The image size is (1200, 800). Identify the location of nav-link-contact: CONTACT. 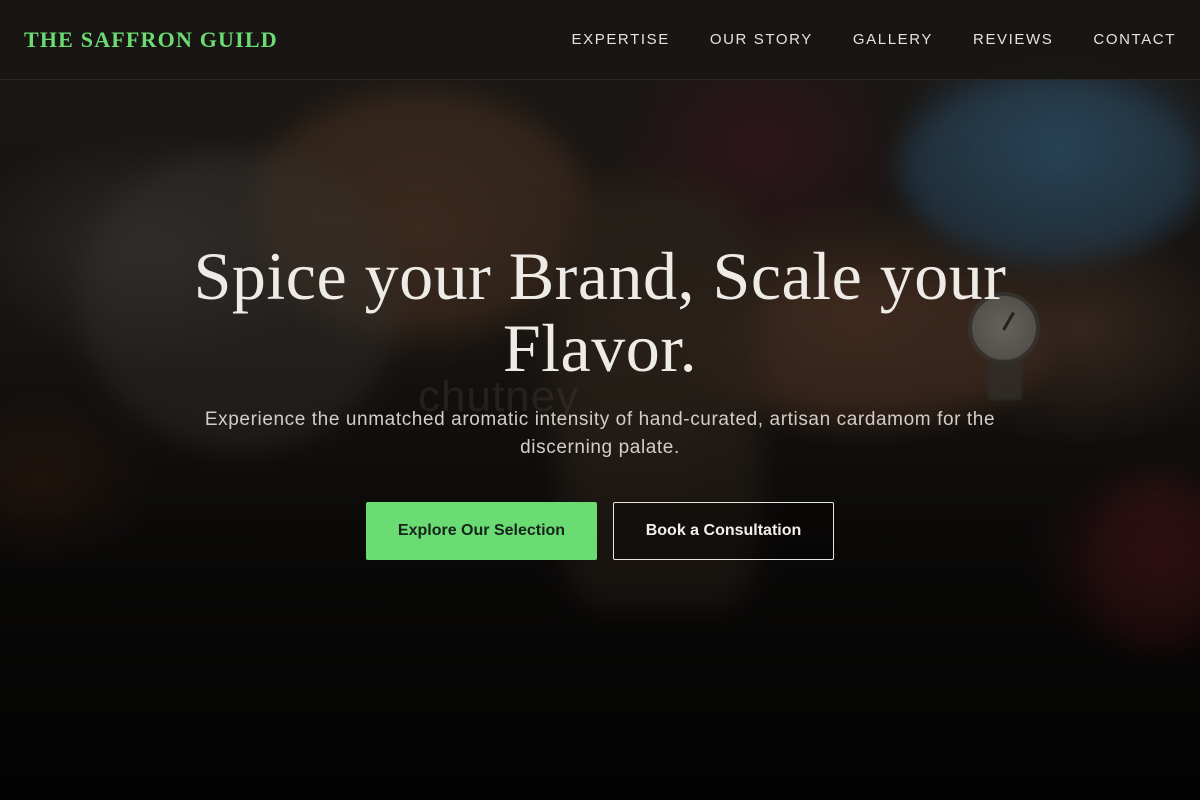
(1134, 39).